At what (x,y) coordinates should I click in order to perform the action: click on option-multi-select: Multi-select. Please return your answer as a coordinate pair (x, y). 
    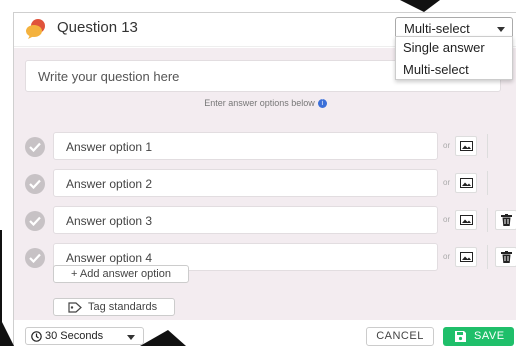
    Looking at the image, I should click on (454, 70).